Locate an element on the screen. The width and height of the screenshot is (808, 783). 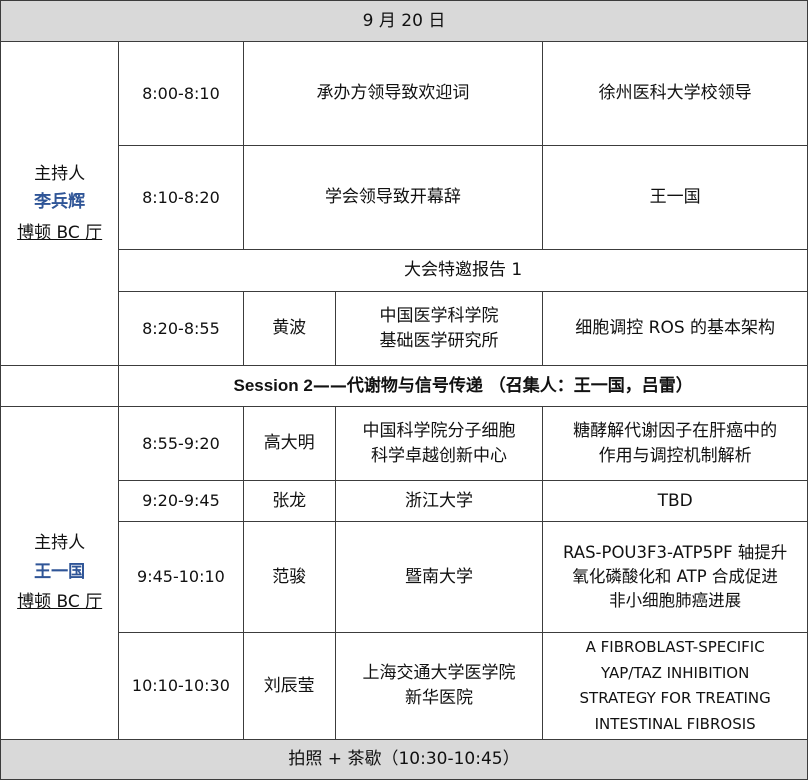
talk-title: 糖酵解代谢因子在肝癌中的 作用与调控机制解析 is located at coordinates (675, 443).